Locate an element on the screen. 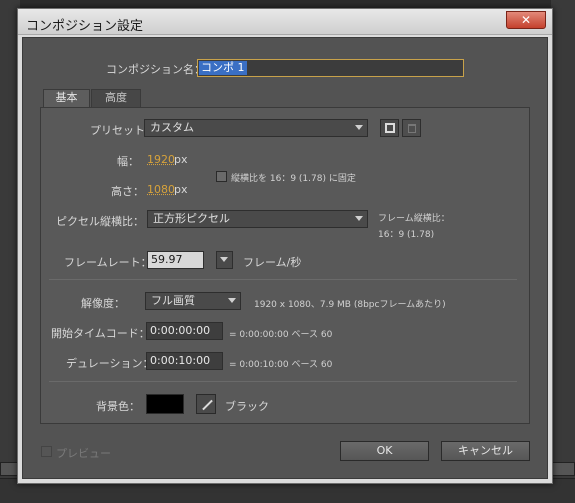 This screenshot has width=575, height=503. duration-input: 0:00:10:00 is located at coordinates (184, 361).